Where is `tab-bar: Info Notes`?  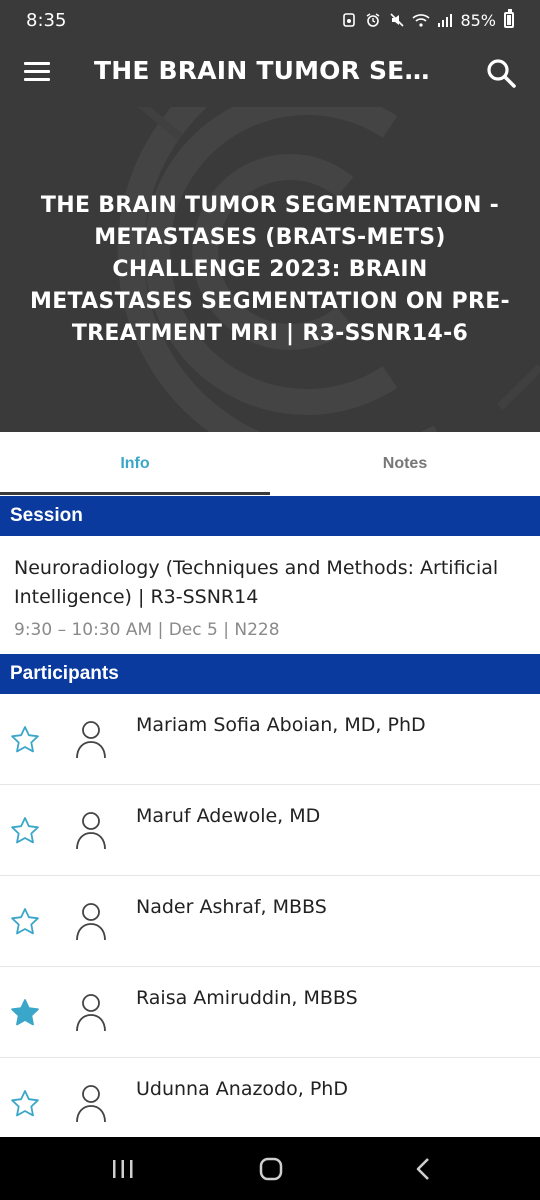
tab-bar: Info Notes is located at coordinates (270, 463).